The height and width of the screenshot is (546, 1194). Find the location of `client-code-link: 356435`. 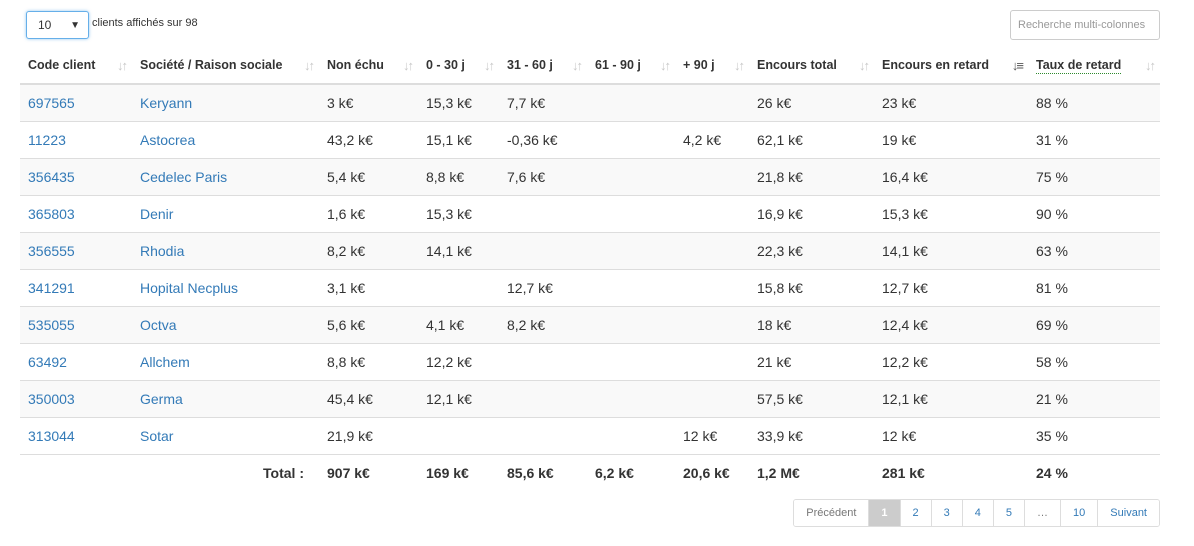

client-code-link: 356435 is located at coordinates (51, 177).